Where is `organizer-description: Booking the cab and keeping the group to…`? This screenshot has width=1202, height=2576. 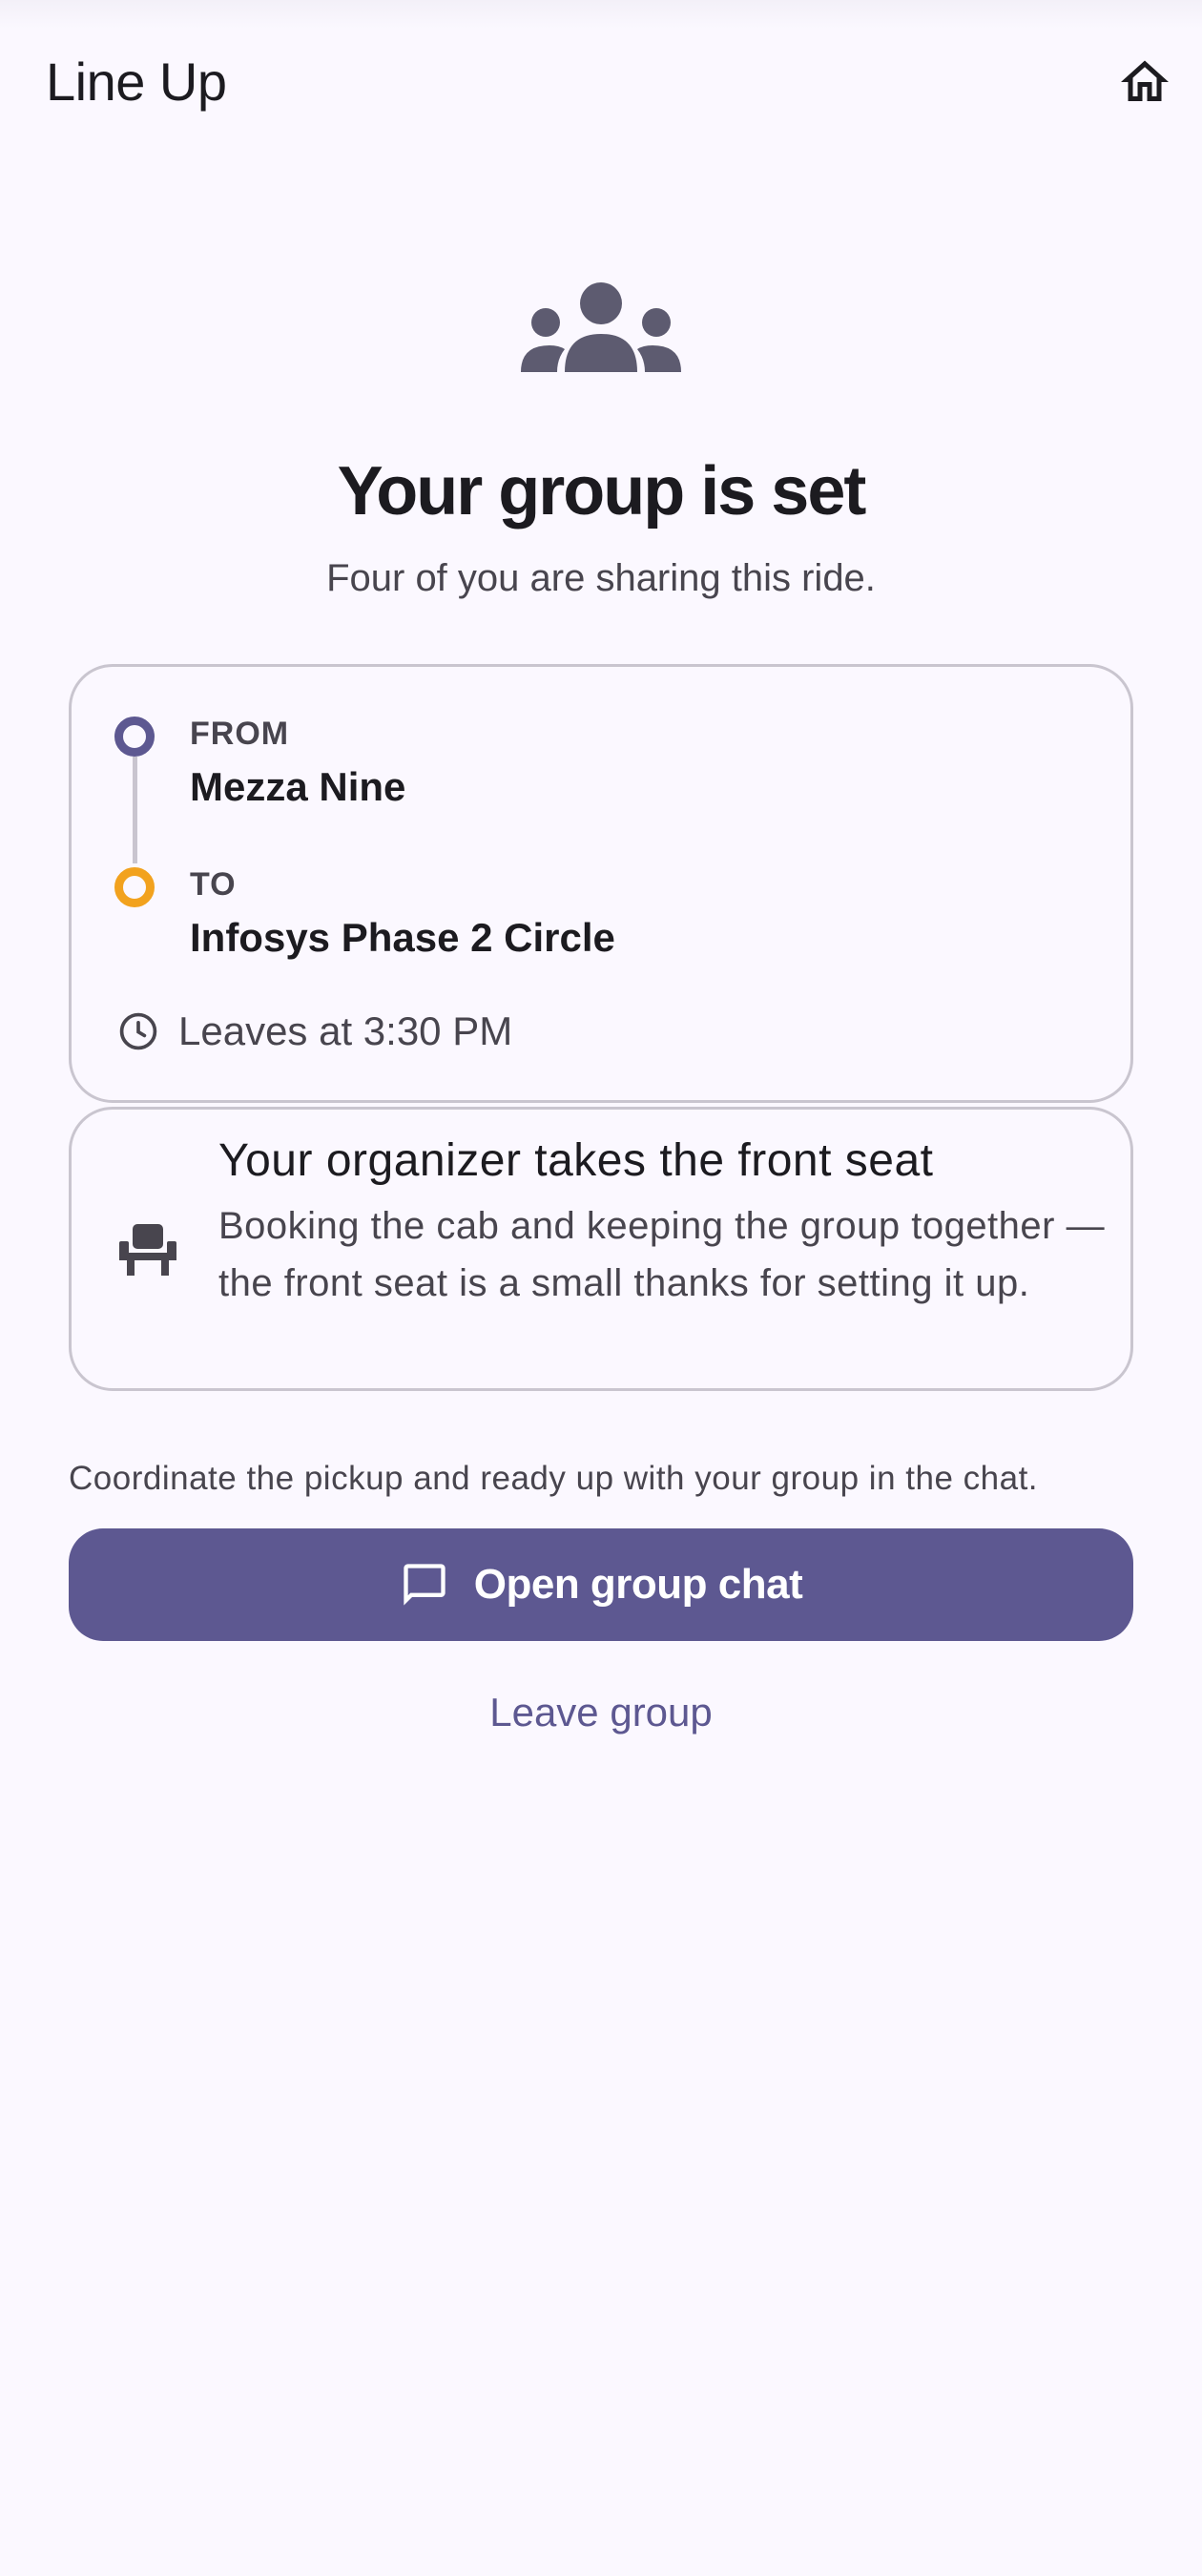 organizer-description: Booking the cab and keeping the group to… is located at coordinates (662, 1254).